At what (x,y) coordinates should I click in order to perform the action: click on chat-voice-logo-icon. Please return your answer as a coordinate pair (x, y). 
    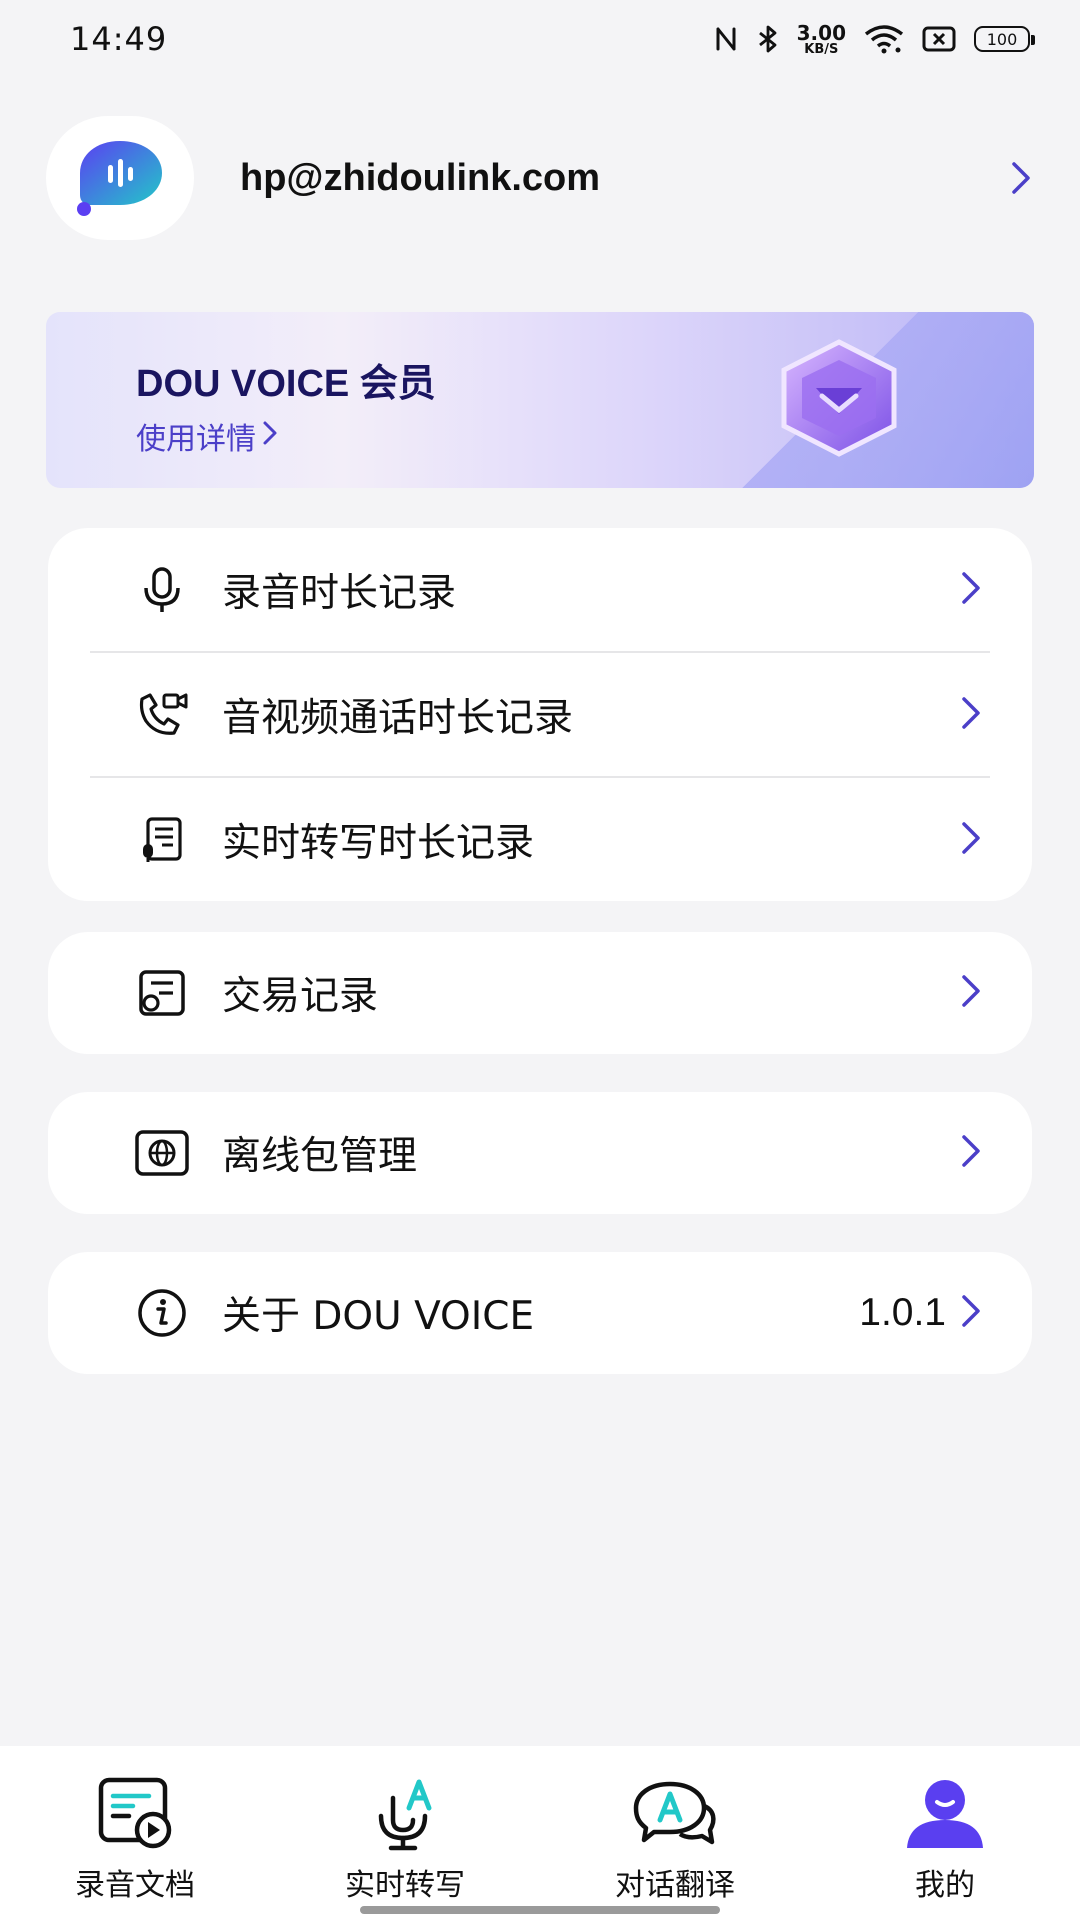
    Looking at the image, I should click on (120, 178).